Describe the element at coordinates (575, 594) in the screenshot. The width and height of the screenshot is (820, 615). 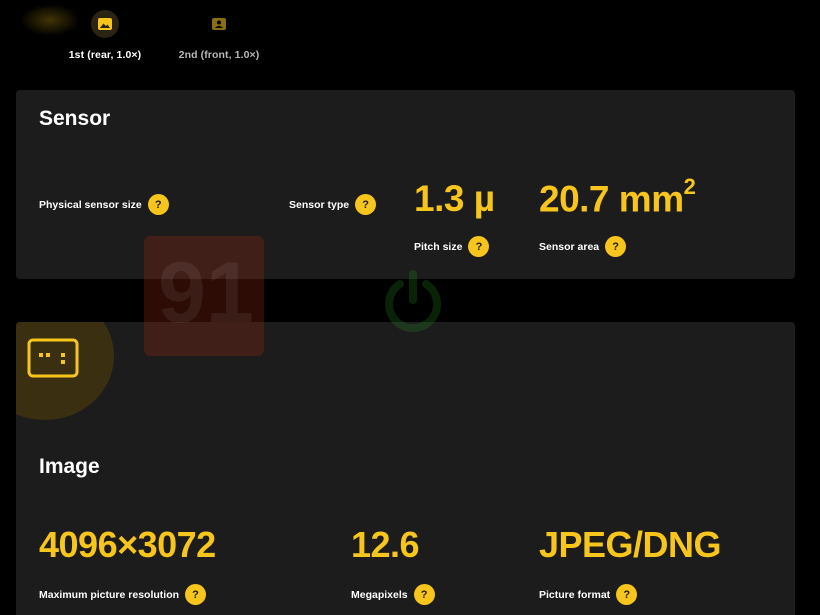
I see `picture-format-label: Picture format` at that location.